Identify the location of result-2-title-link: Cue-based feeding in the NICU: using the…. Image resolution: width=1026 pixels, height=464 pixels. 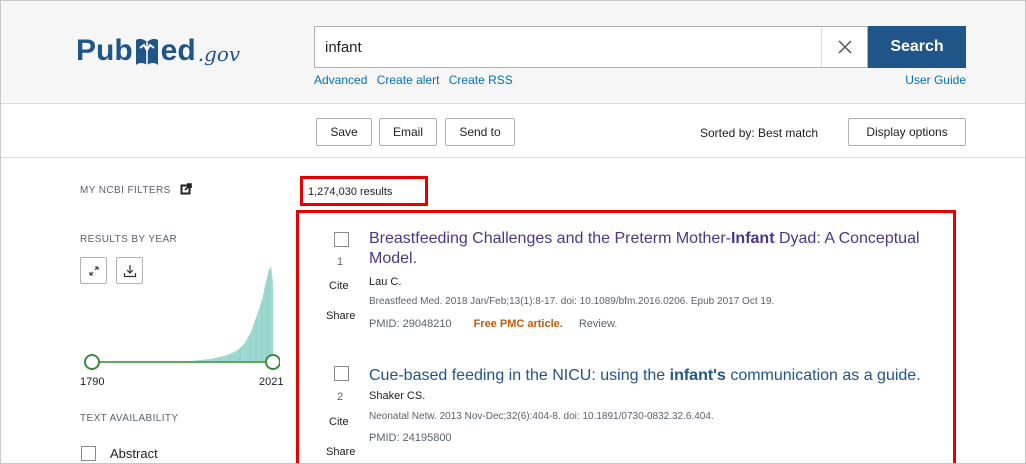
(659, 376).